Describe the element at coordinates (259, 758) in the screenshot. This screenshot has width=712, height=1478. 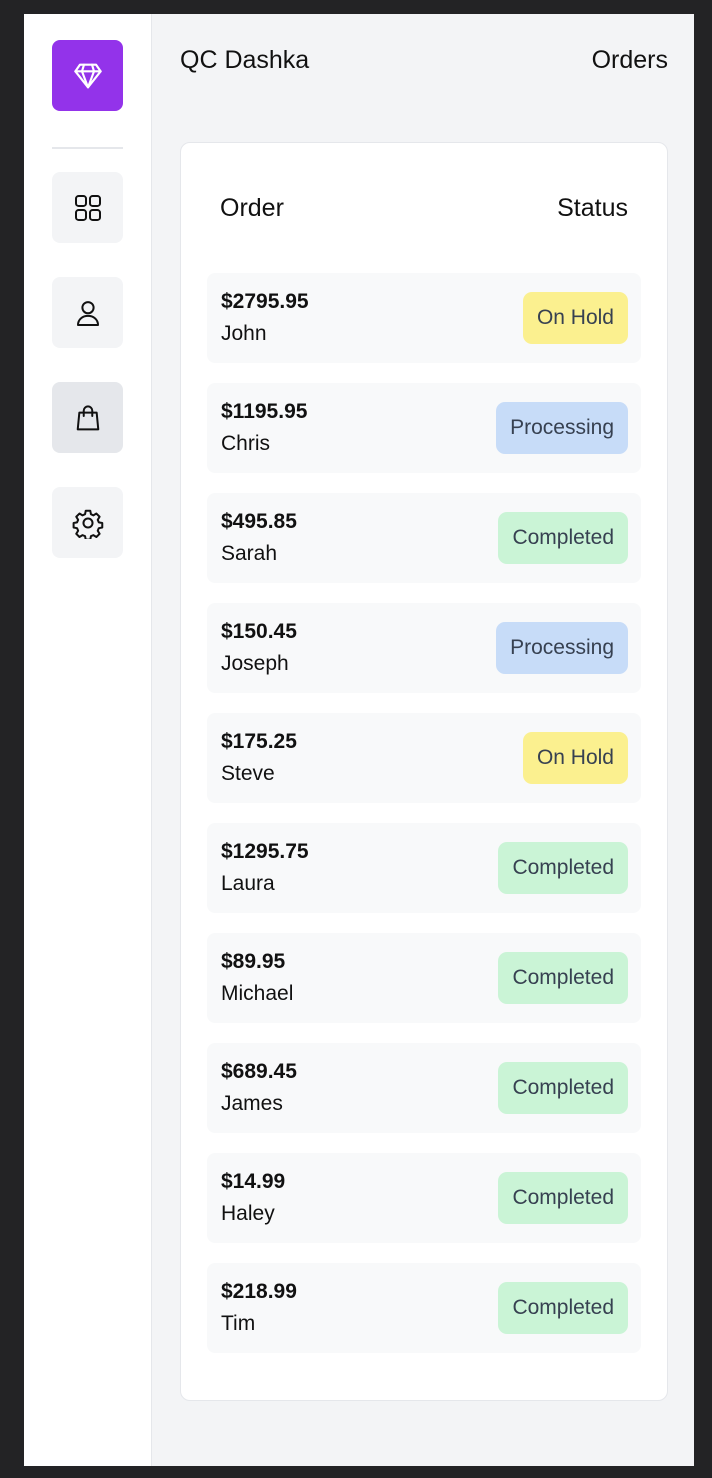
I see `order-info: $175.25 Steve` at that location.